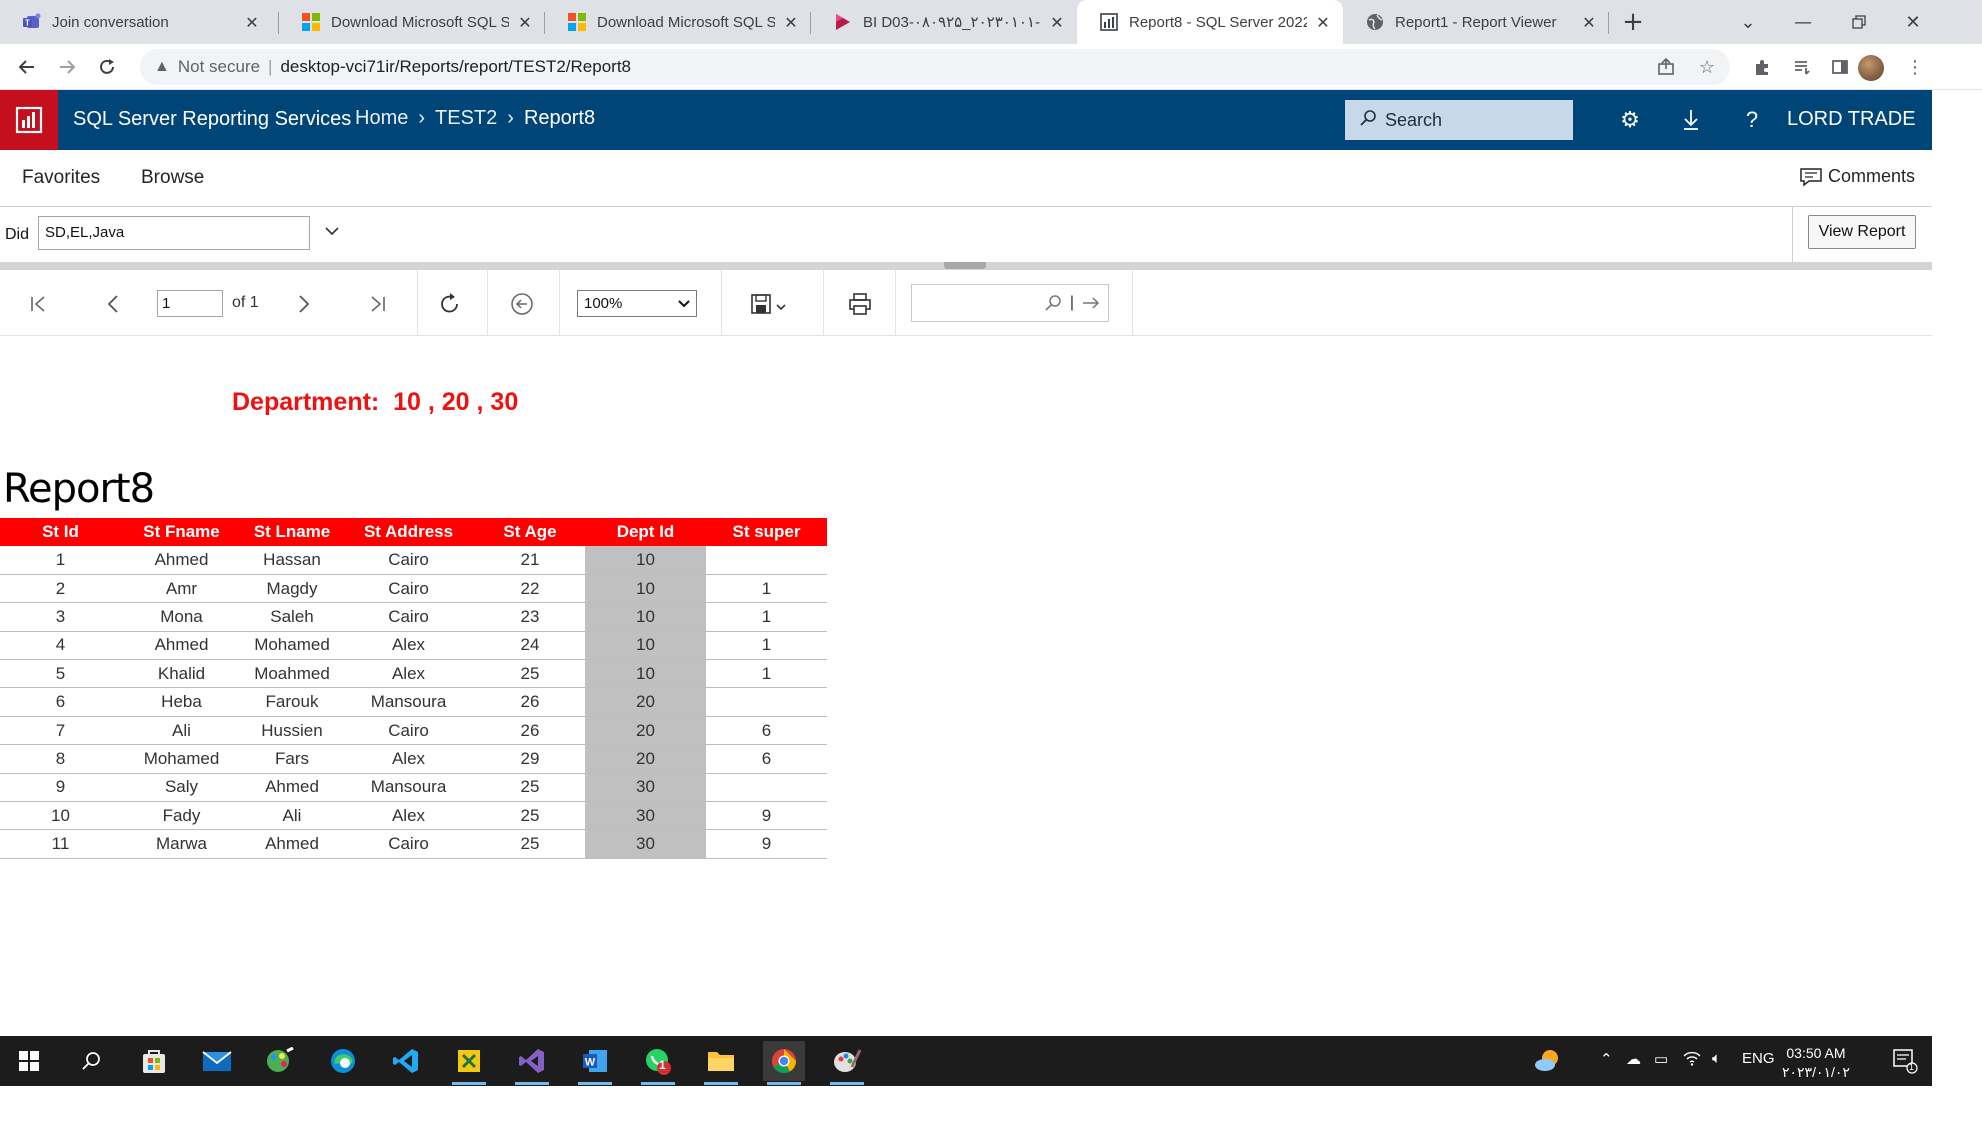  What do you see at coordinates (522, 304) in the screenshot?
I see `back-to-parent-icon` at bounding box center [522, 304].